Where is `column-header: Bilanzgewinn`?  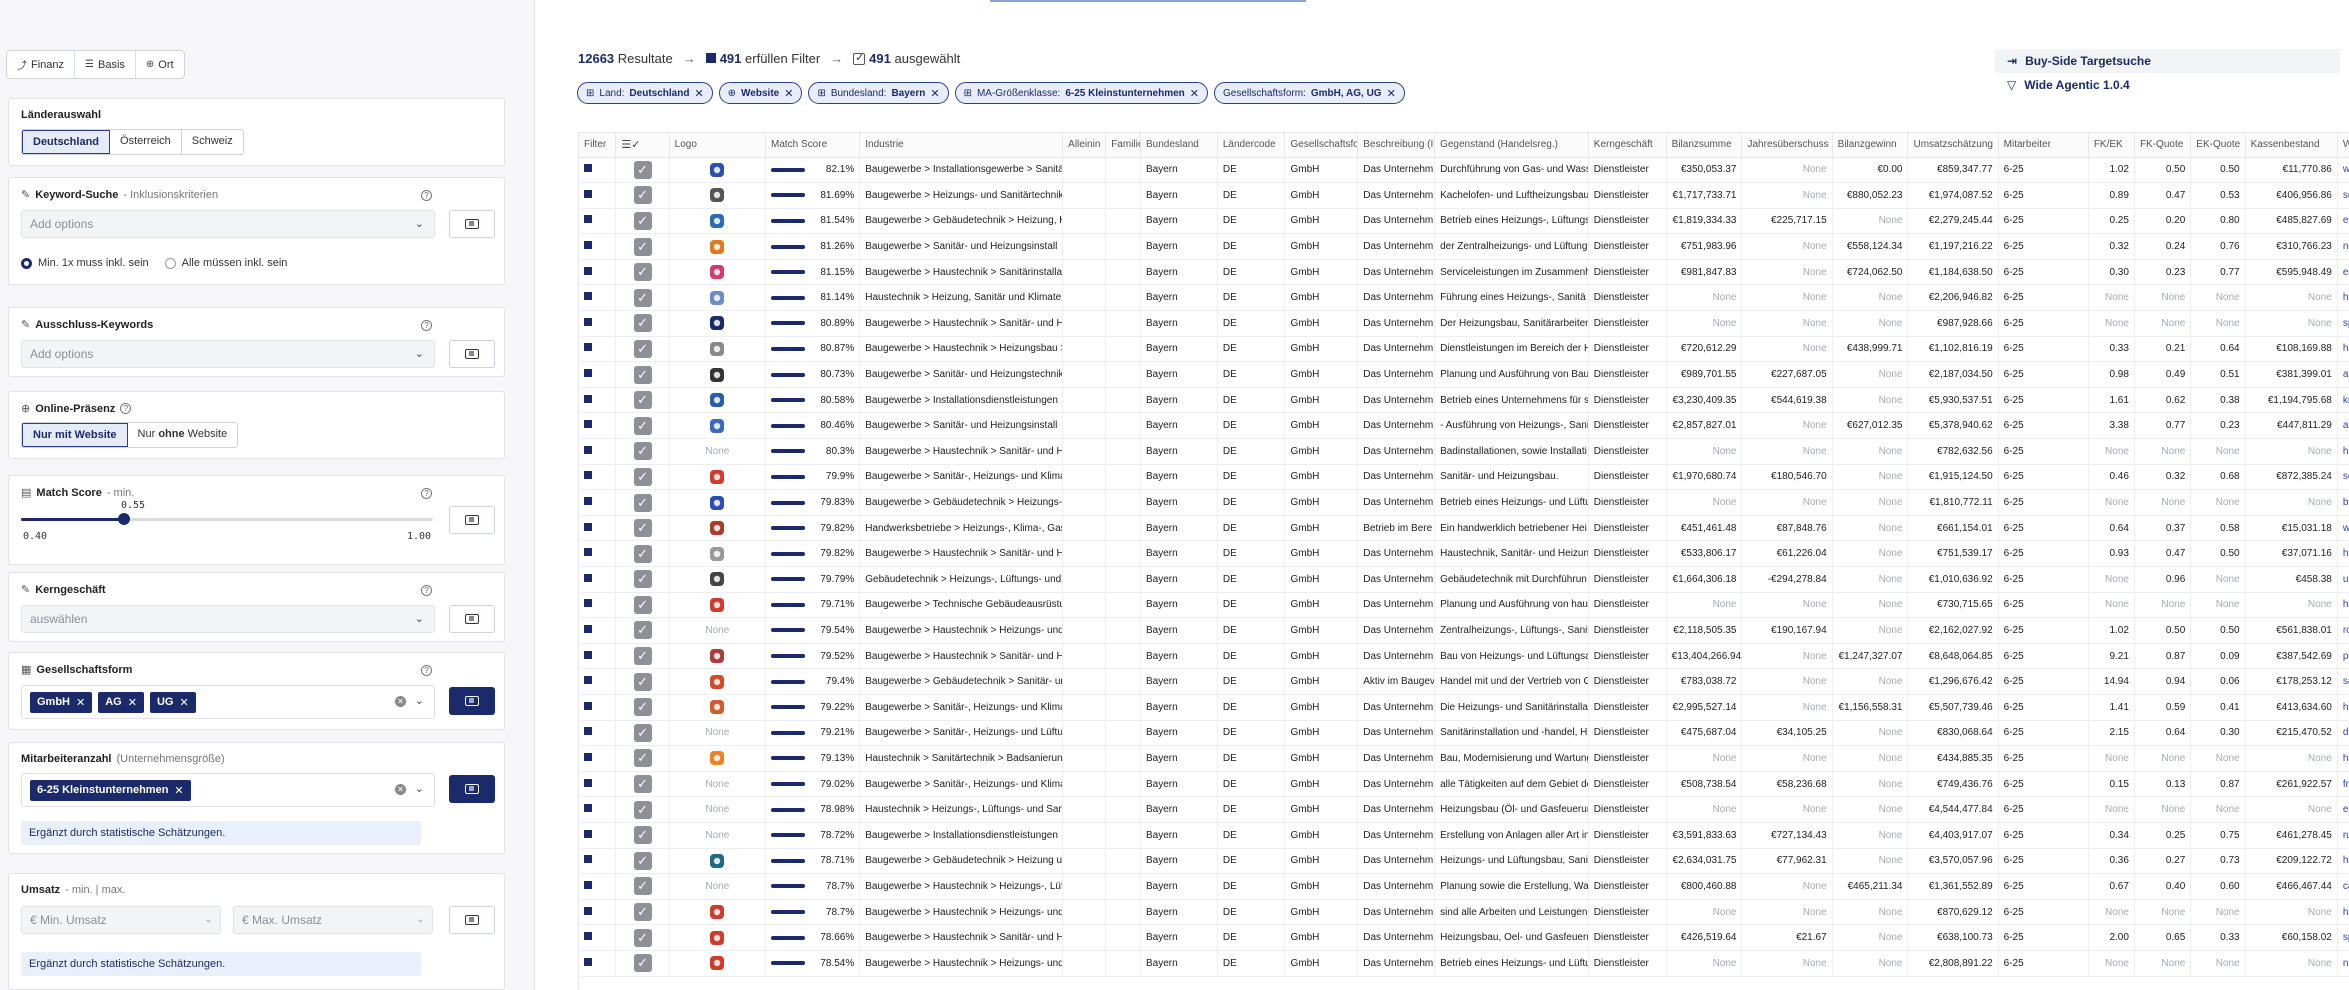
column-header: Bilanzgewinn is located at coordinates (1870, 145).